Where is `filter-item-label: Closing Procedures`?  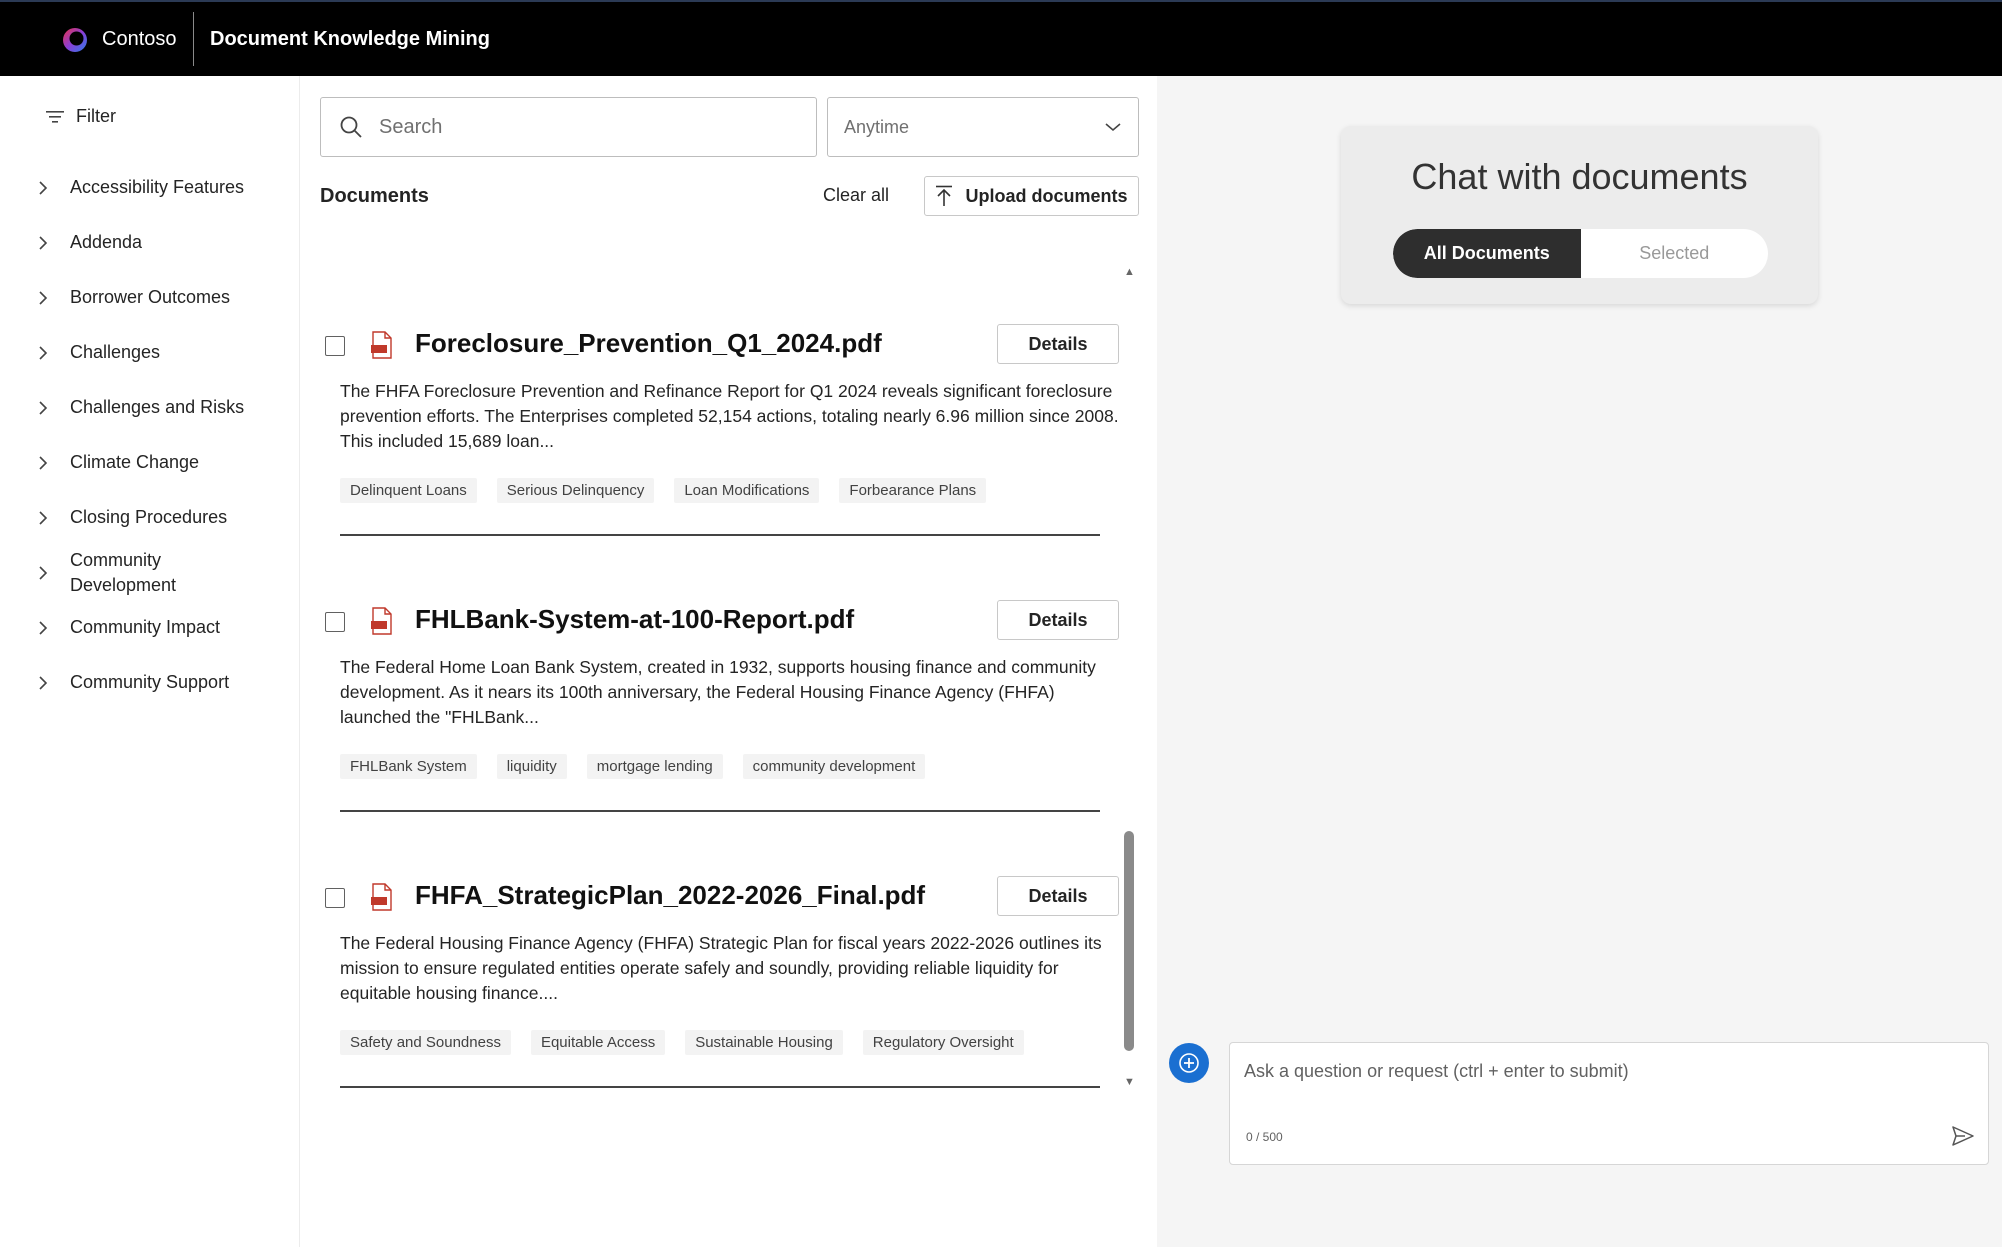 filter-item-label: Closing Procedures is located at coordinates (149, 517).